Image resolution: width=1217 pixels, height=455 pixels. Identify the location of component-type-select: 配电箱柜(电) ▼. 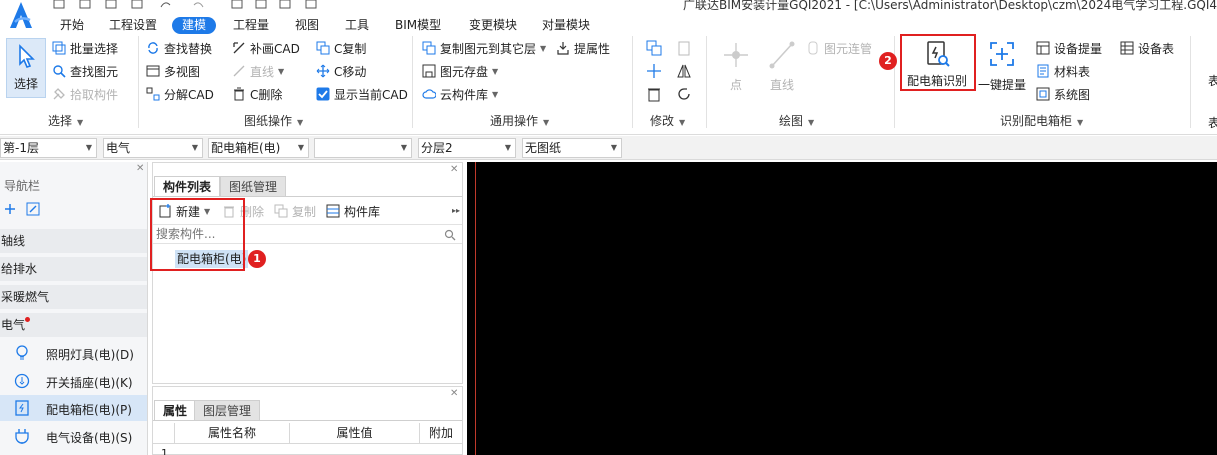
(258, 148).